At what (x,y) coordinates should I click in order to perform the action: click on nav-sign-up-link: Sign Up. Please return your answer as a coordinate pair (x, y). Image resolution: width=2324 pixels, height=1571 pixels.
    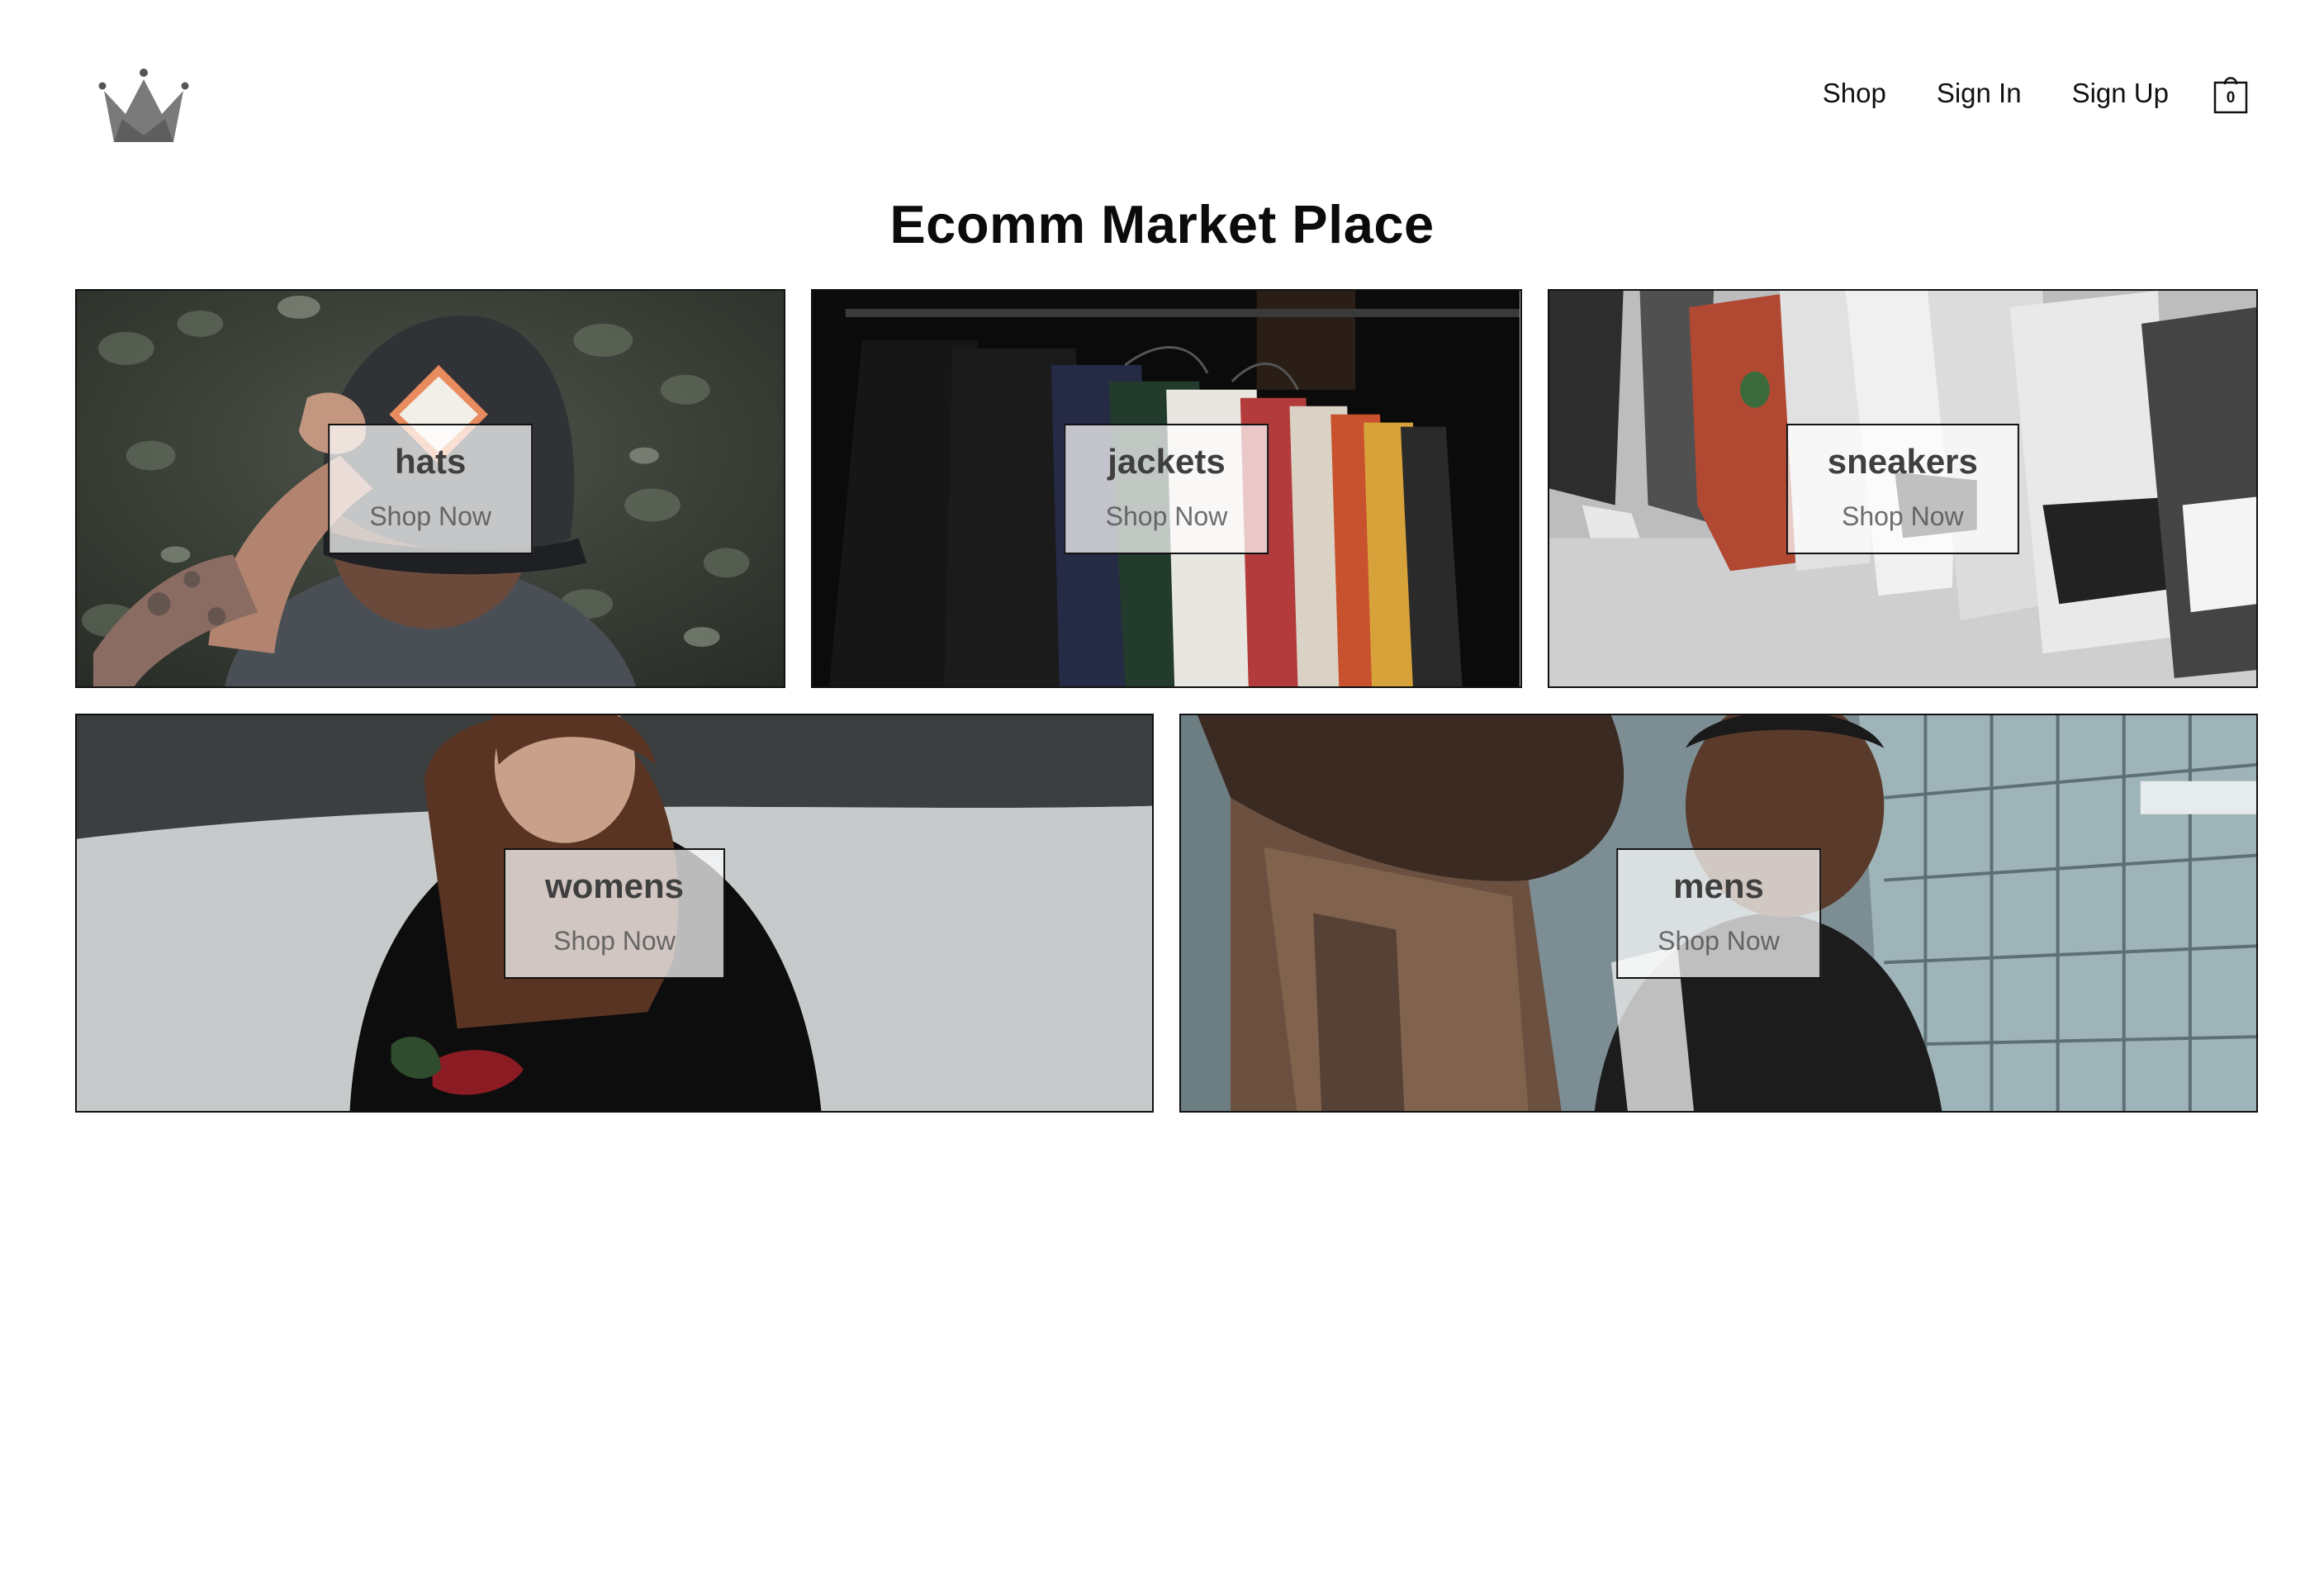
    Looking at the image, I should click on (2120, 93).